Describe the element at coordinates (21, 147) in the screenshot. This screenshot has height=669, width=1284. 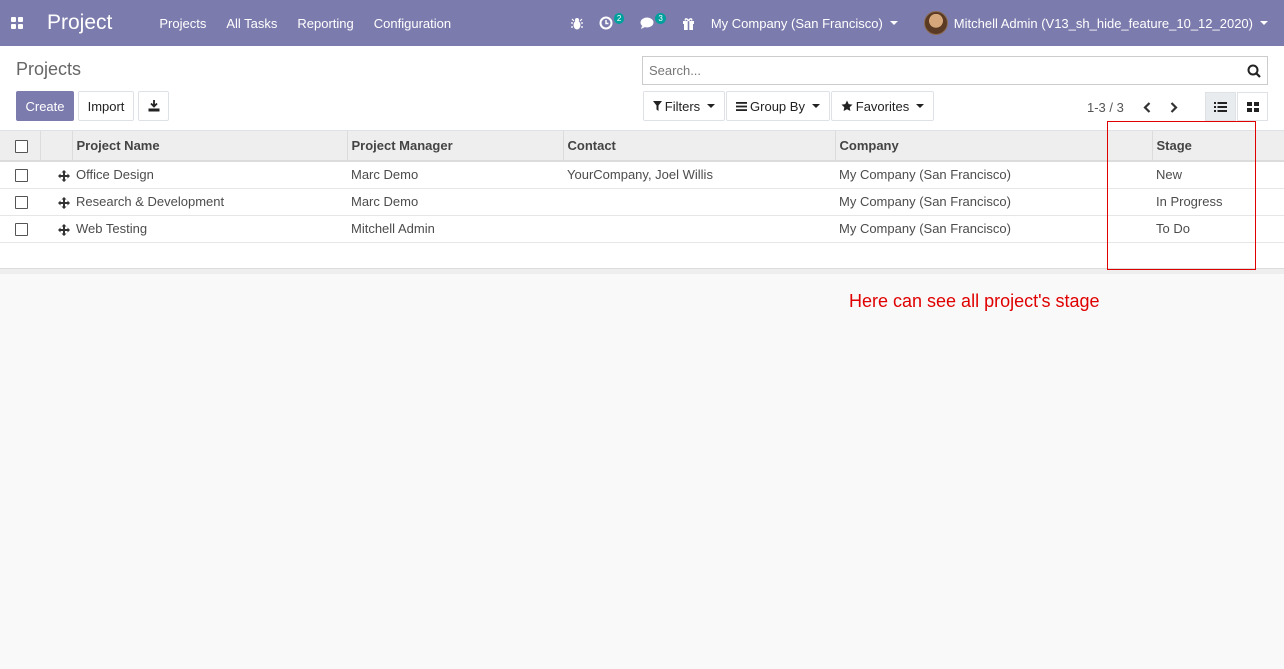
I see `select-all-checkbox` at that location.